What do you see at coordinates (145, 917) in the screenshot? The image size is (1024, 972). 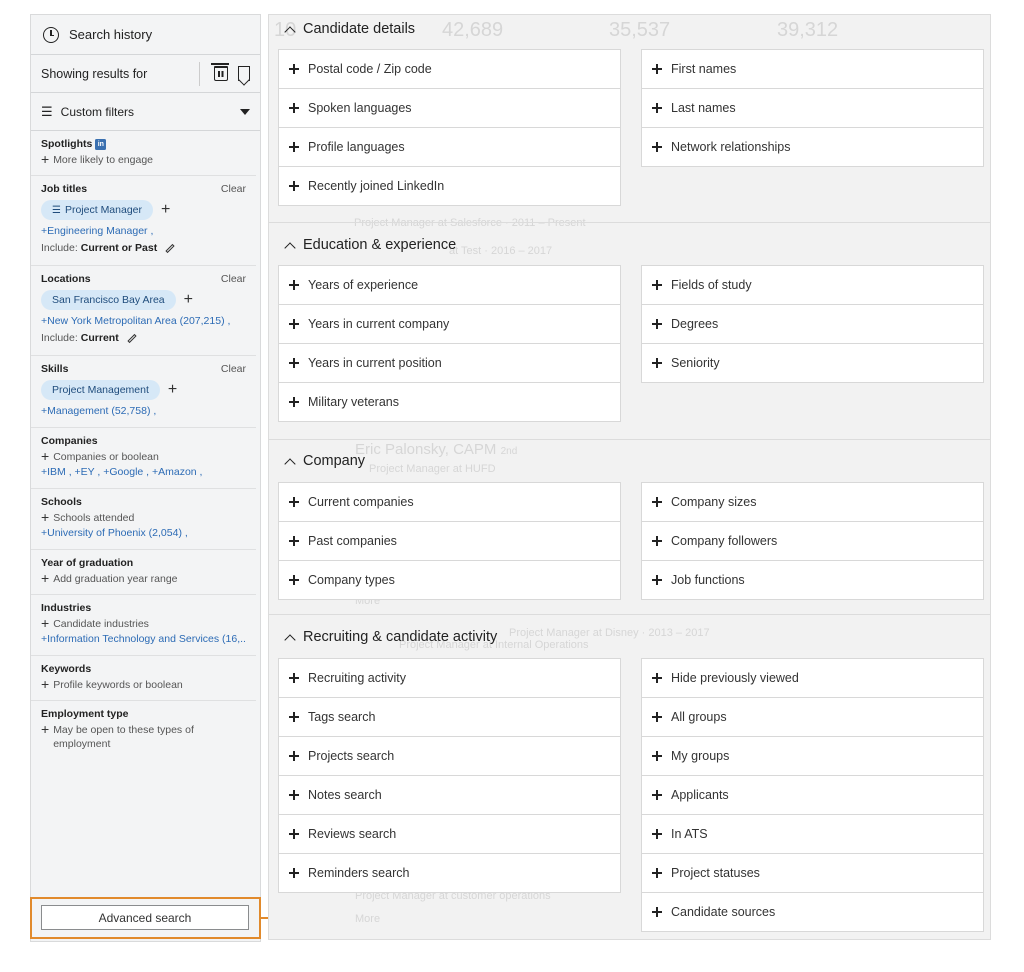 I see `advanced-search-button: Advanced search` at bounding box center [145, 917].